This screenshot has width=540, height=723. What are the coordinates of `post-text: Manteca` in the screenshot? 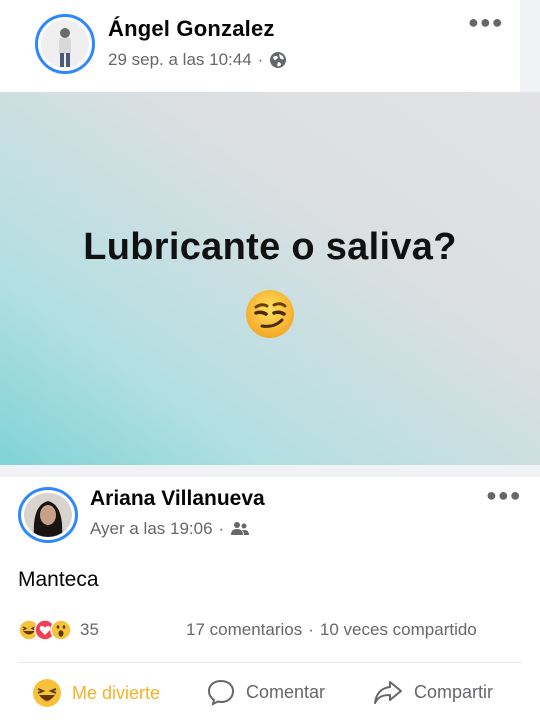 It's located at (58, 579).